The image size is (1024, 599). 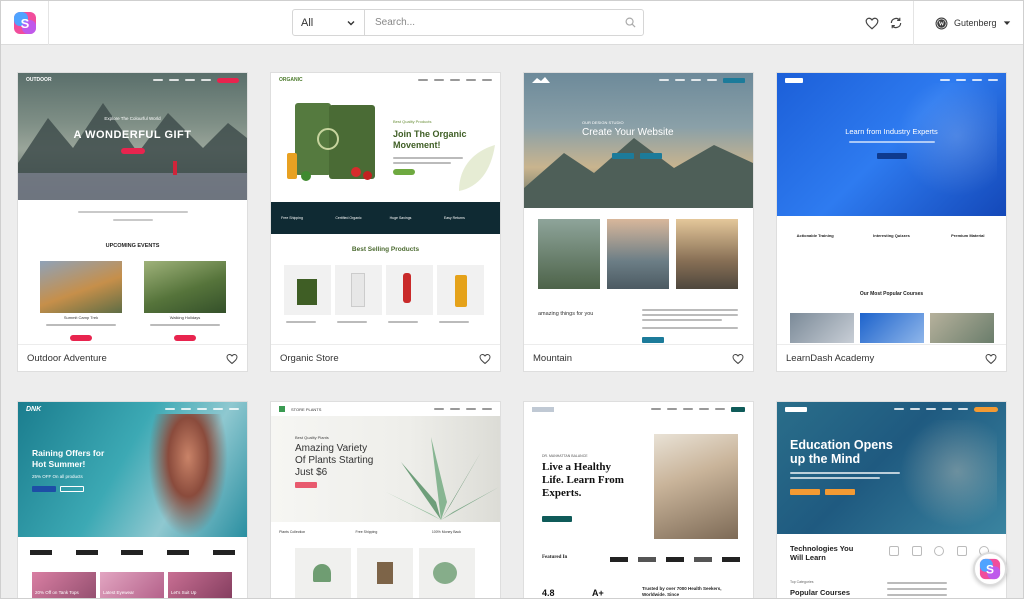 I want to click on template-name: Organic Store, so click(x=309, y=358).